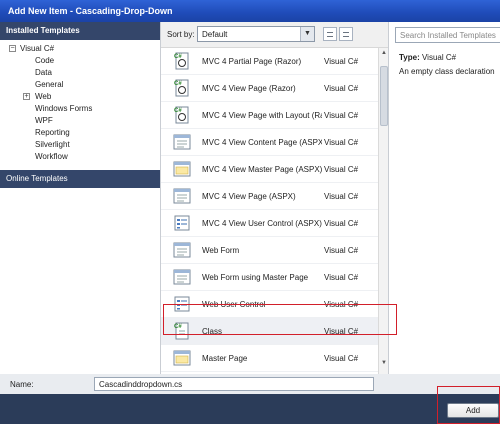 The width and height of the screenshot is (500, 424). I want to click on tree-item-label: Data, so click(43, 72).